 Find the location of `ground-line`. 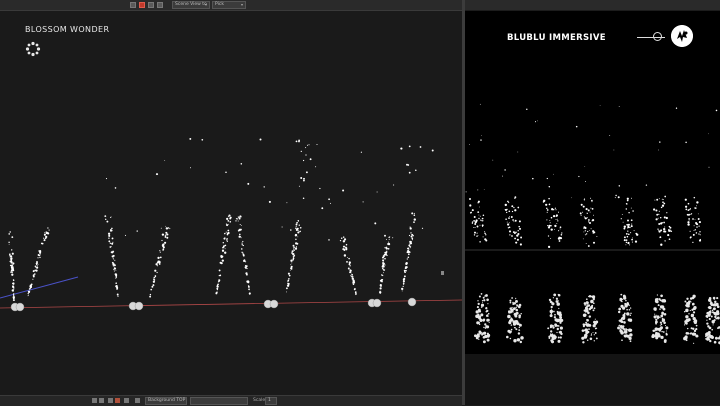

ground-line is located at coordinates (231, 304).